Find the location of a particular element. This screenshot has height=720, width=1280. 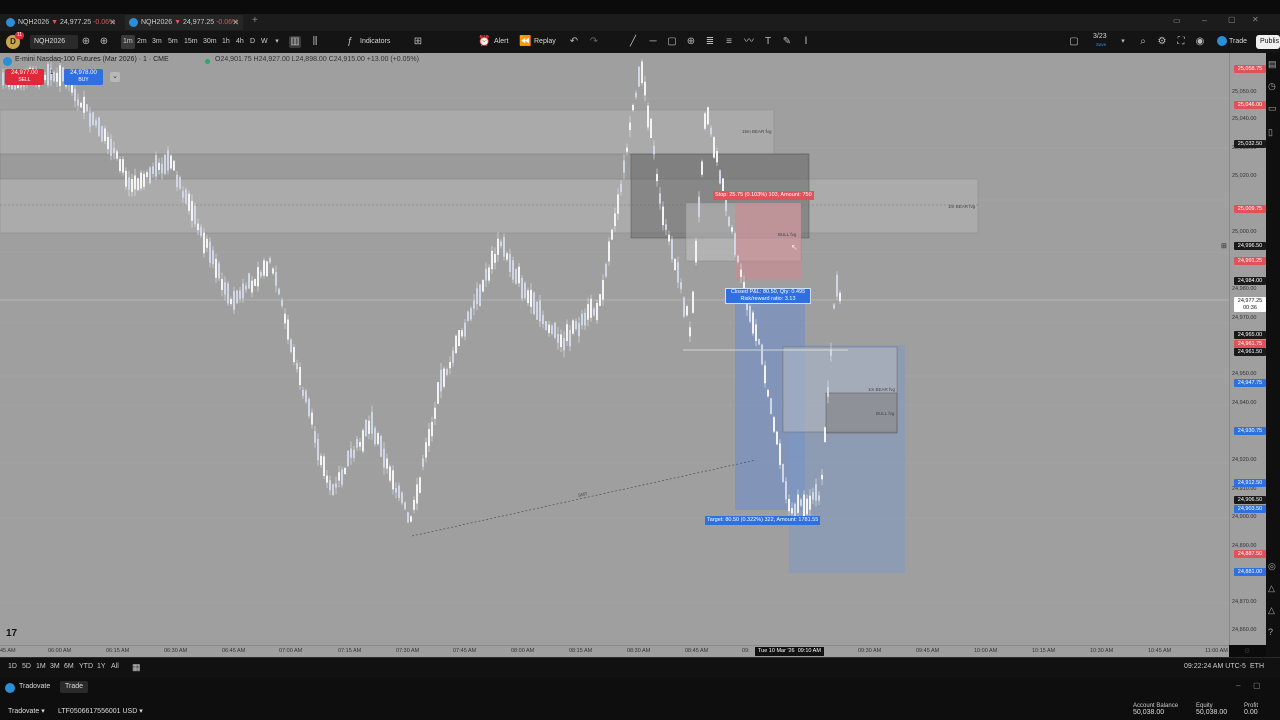

interval-w: W is located at coordinates (264, 42).